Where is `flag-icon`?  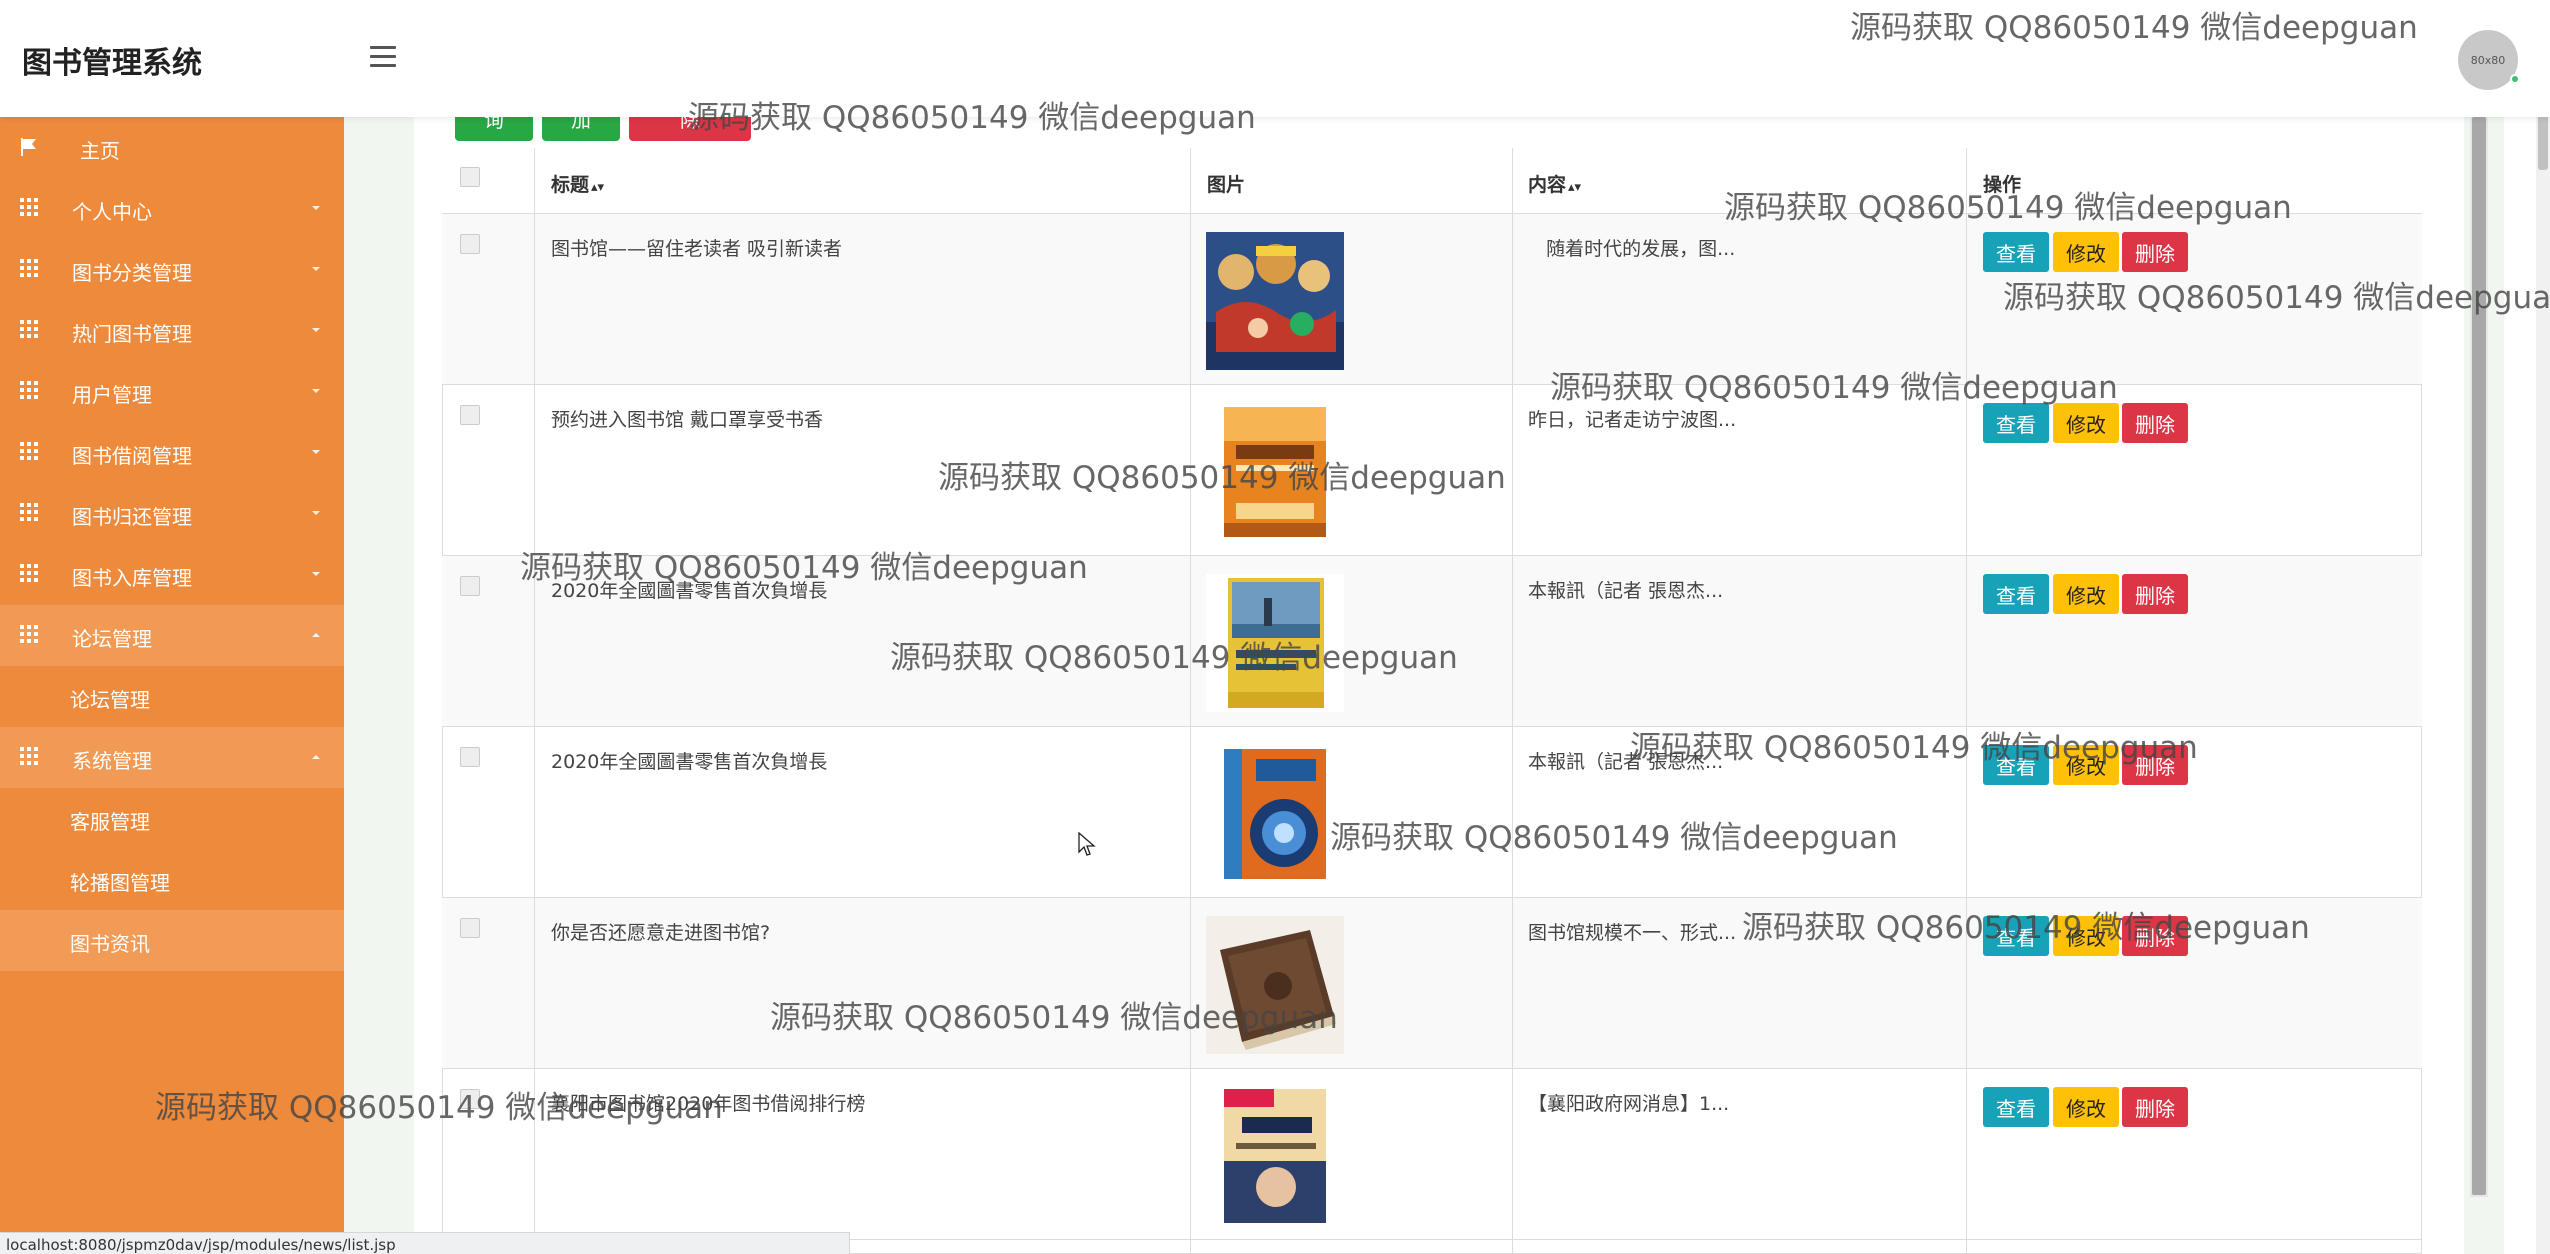
flag-icon is located at coordinates (28, 147).